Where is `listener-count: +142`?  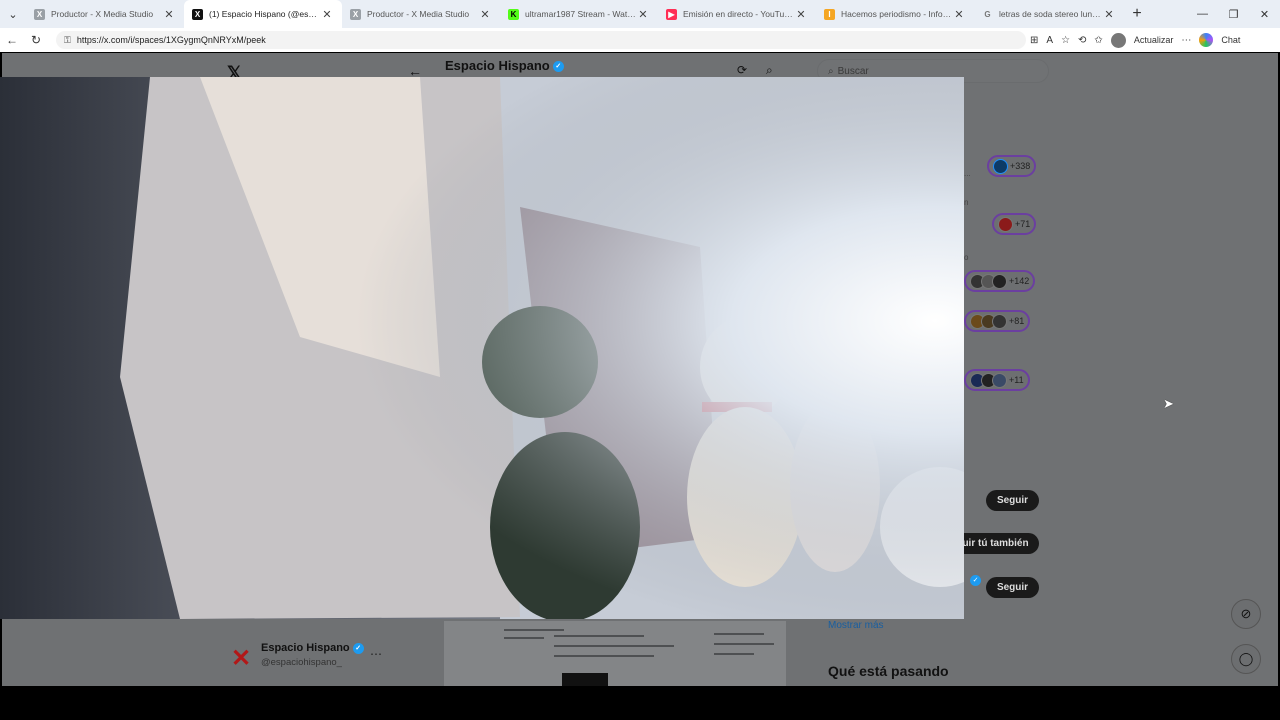 listener-count: +142 is located at coordinates (1019, 281).